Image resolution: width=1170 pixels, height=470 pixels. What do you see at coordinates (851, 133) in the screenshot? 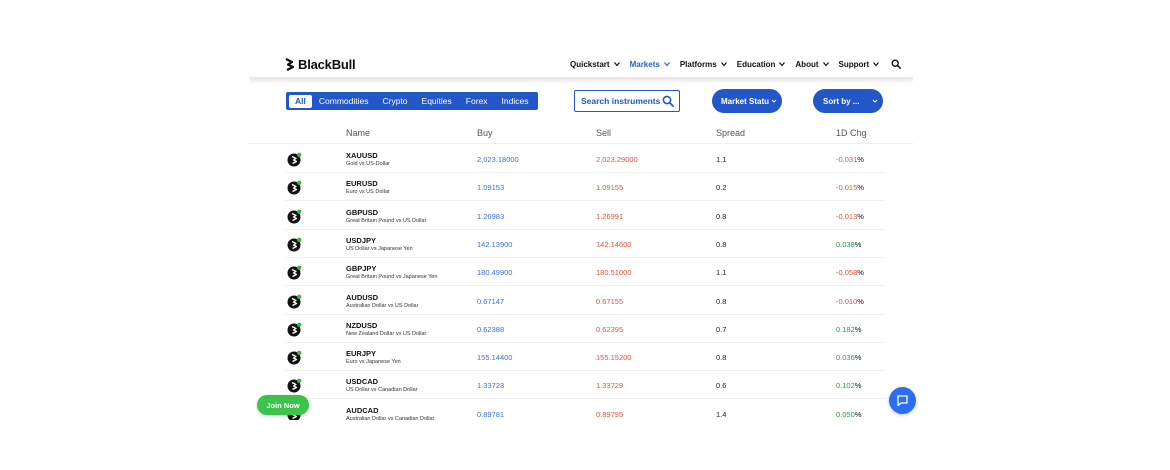
I see `column-change: 1D Chg` at bounding box center [851, 133].